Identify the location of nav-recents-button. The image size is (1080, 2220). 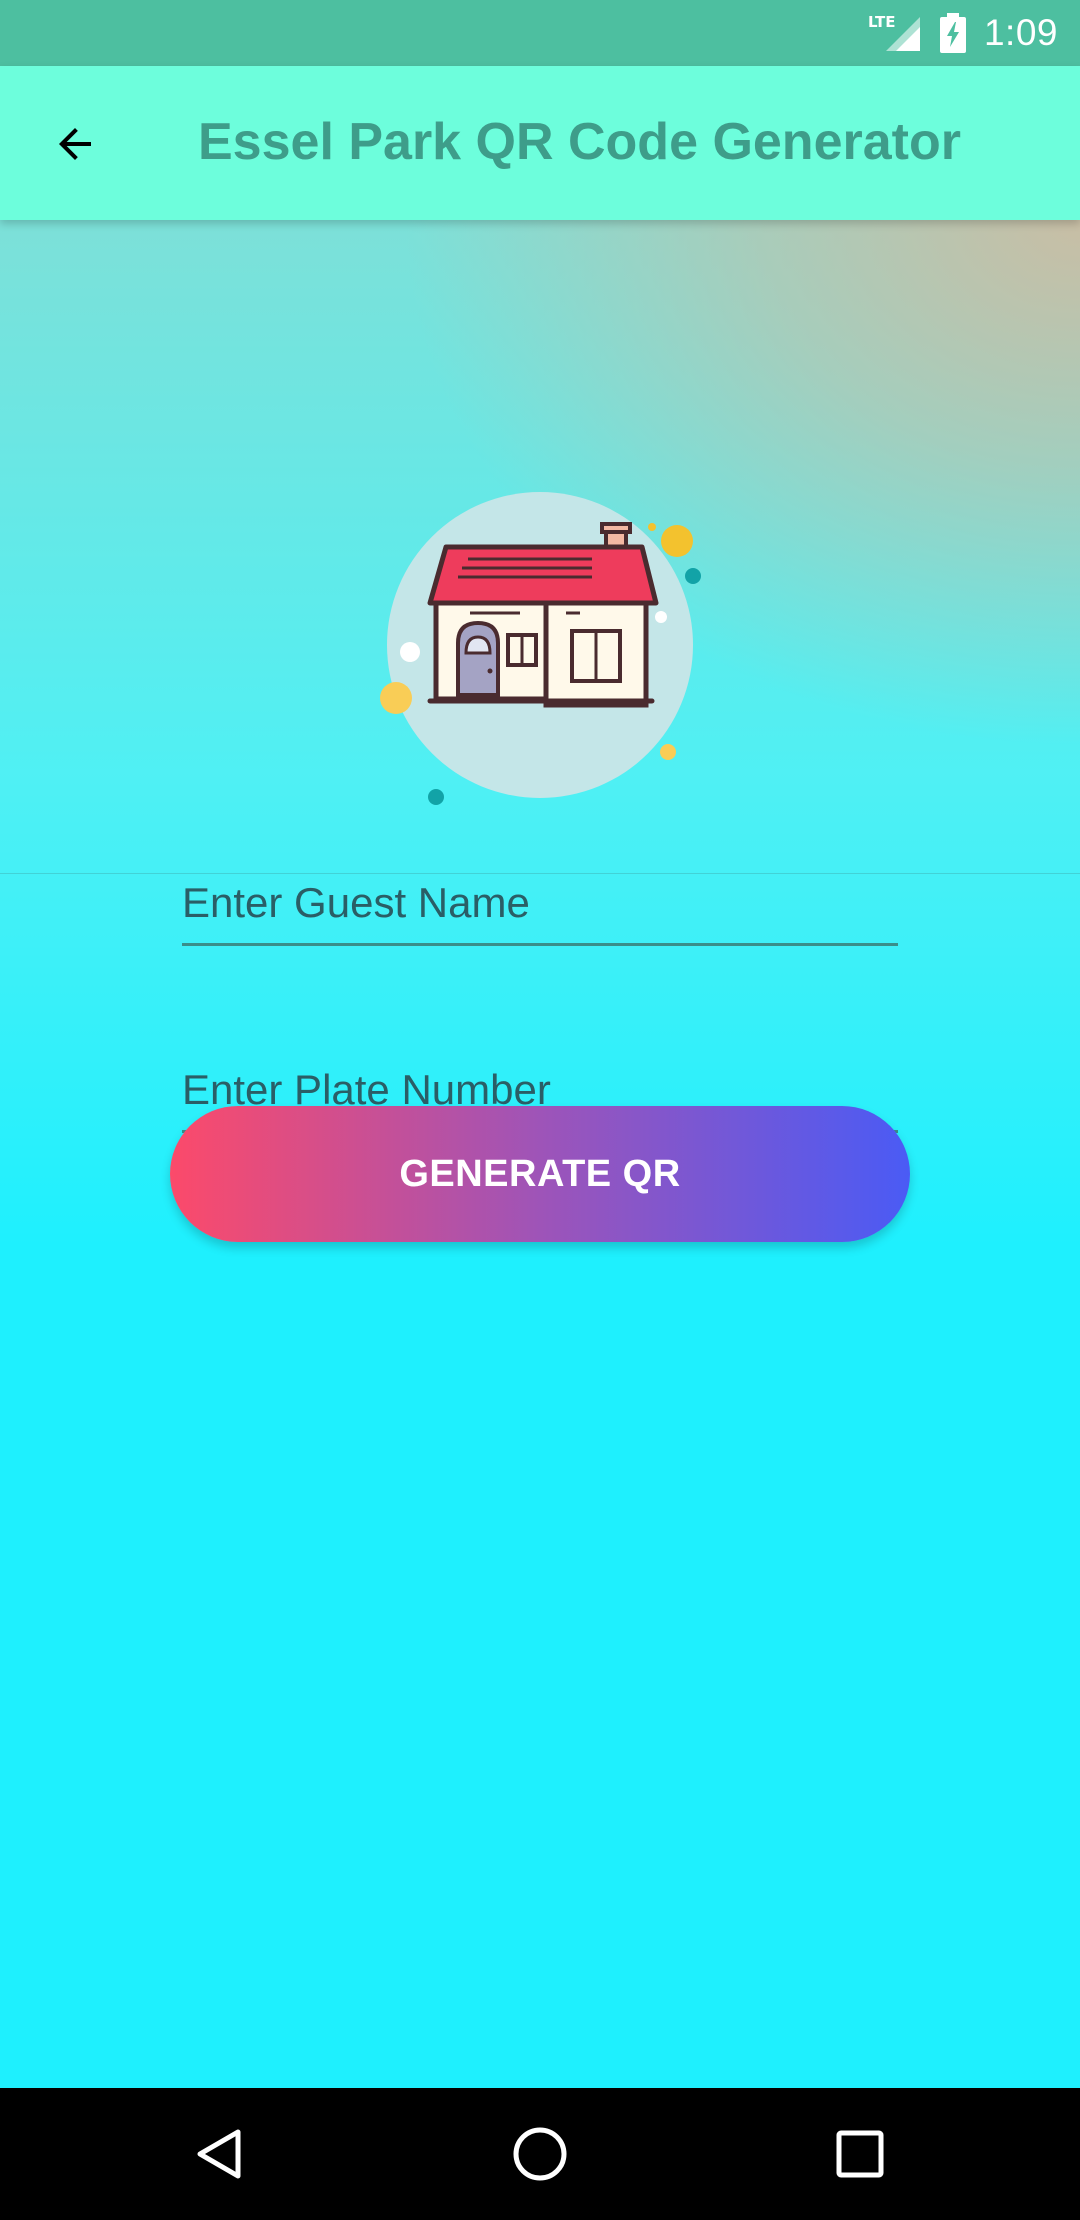
(860, 2154).